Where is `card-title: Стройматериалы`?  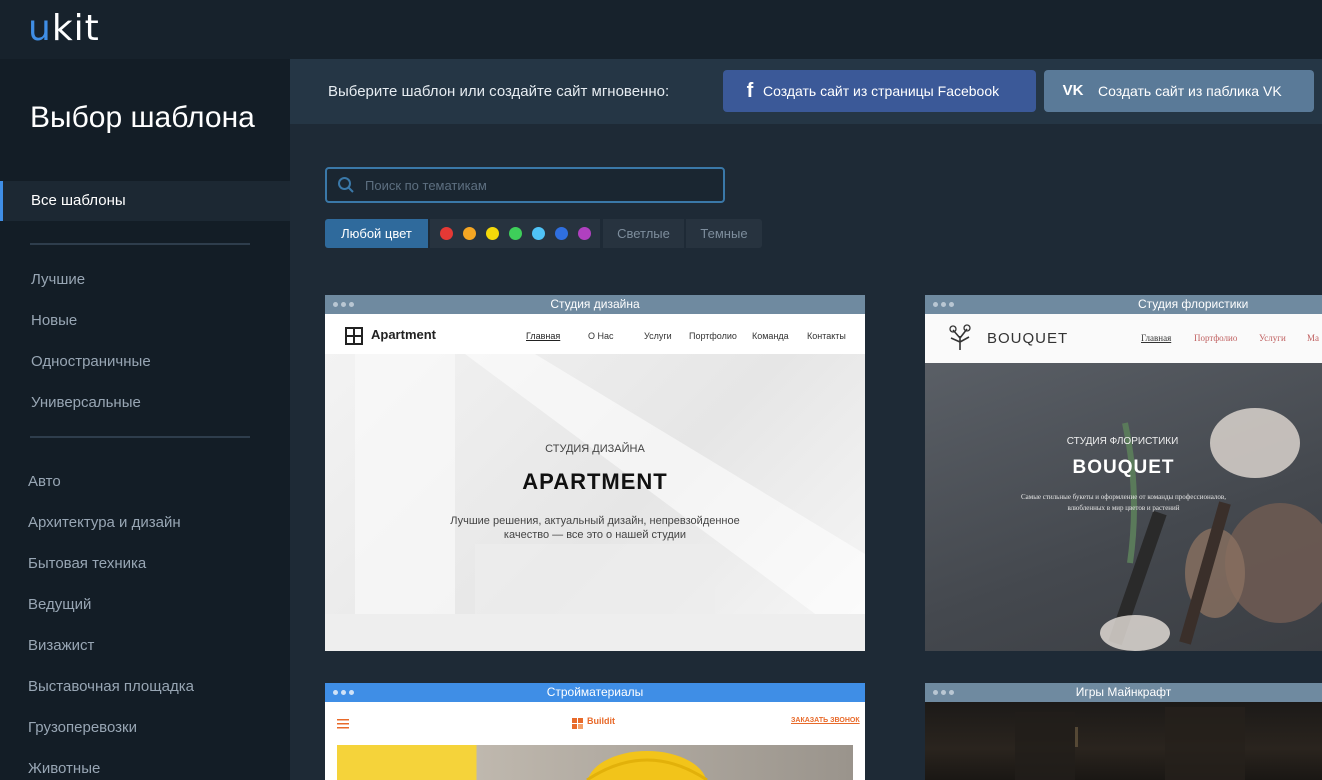
card-title: Стройматериалы is located at coordinates (595, 692).